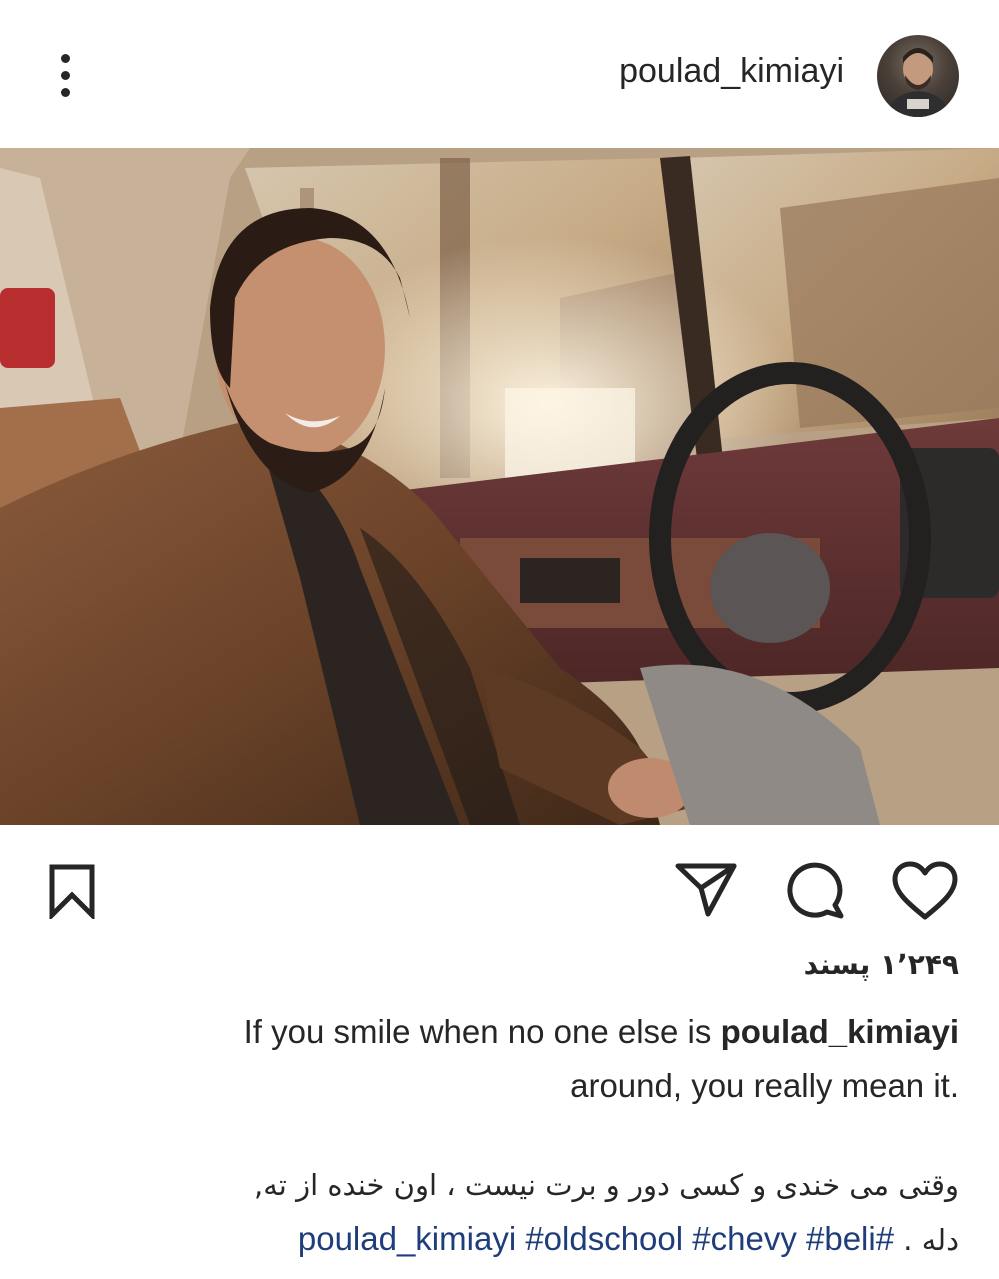  What do you see at coordinates (596, 1238) in the screenshot?
I see `hashtag-links: poulad_kimiayi #oldschool #chevy #beli#` at bounding box center [596, 1238].